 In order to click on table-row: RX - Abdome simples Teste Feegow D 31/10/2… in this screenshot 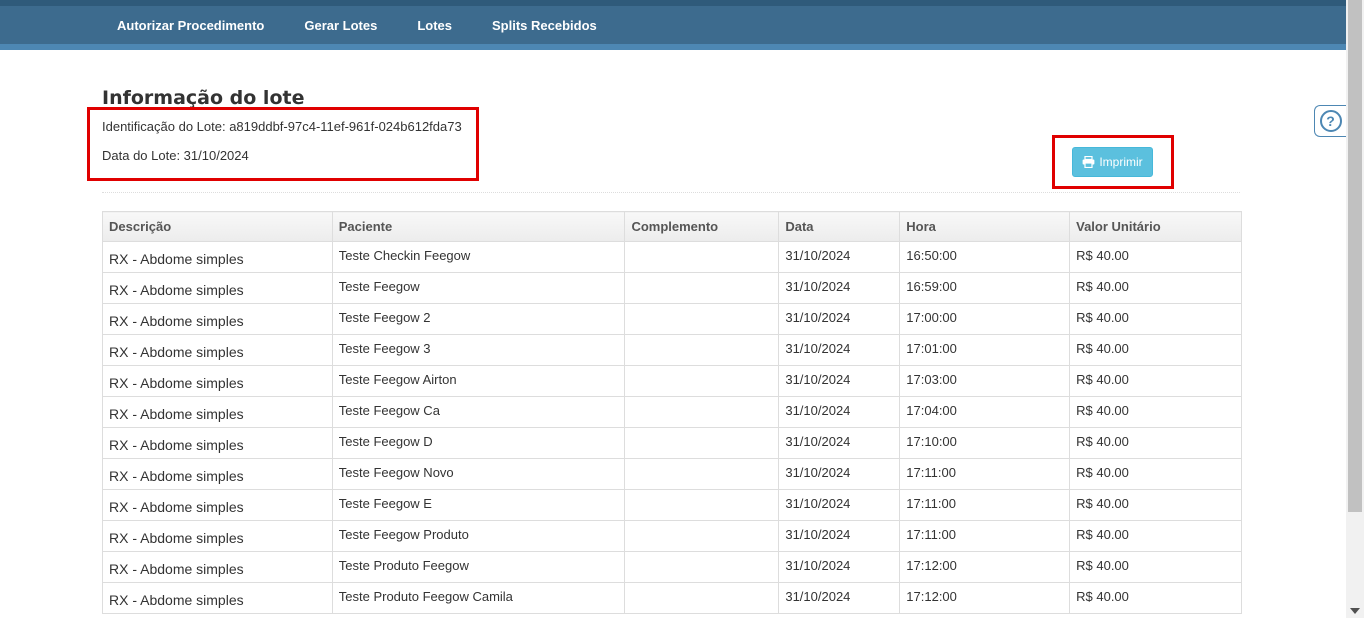, I will do `click(672, 443)`.